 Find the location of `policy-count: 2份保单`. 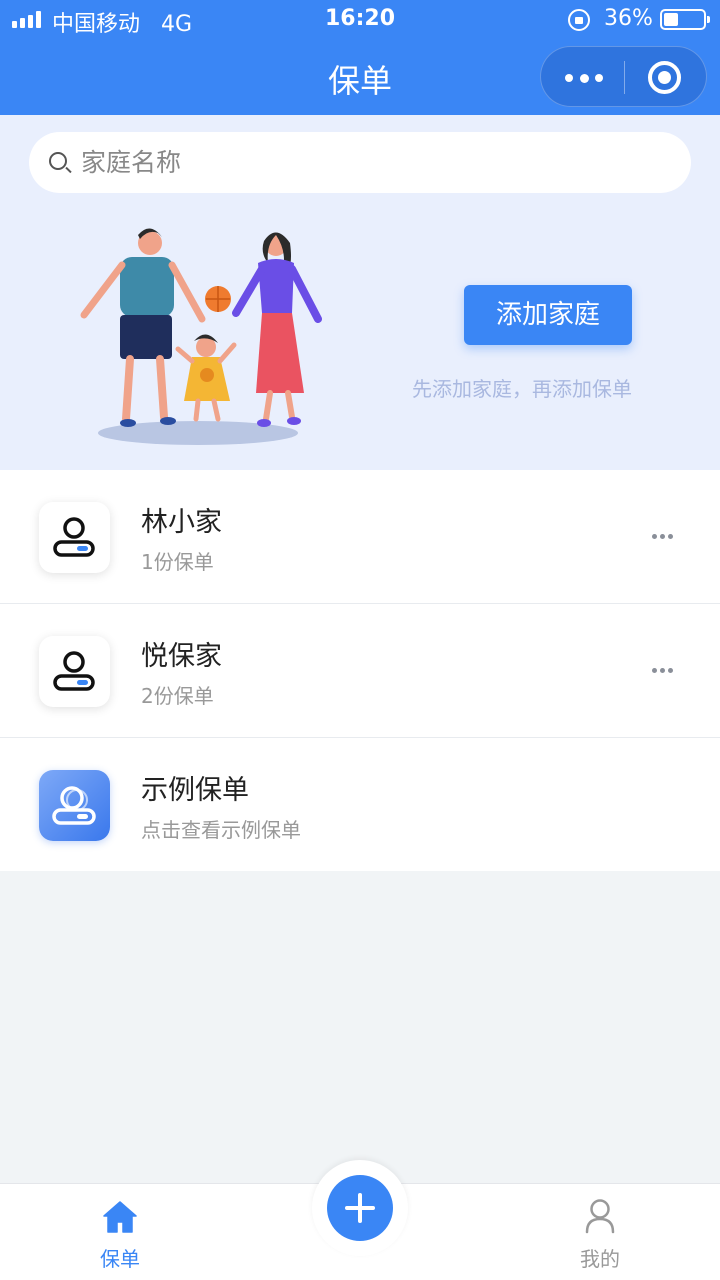

policy-count: 2份保单 is located at coordinates (177, 696).